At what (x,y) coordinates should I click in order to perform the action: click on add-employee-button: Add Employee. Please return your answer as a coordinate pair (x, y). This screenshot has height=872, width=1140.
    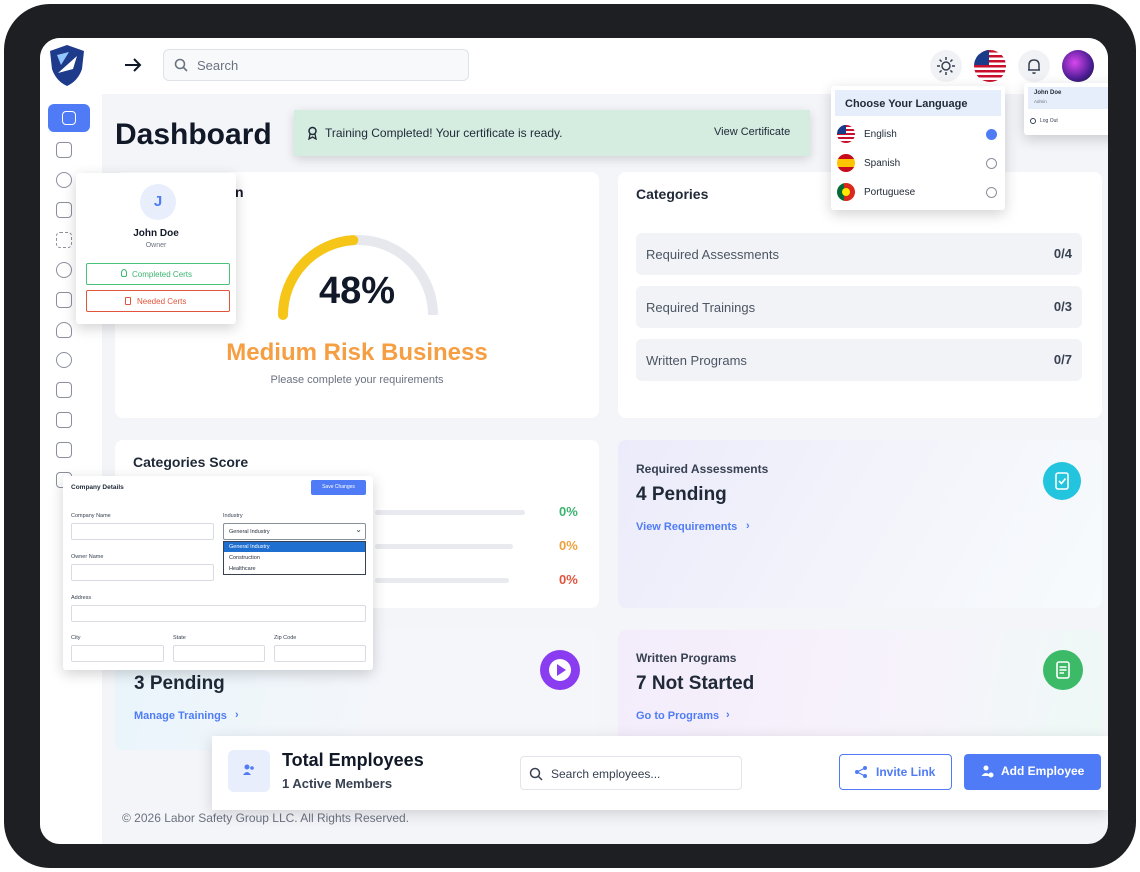
    Looking at the image, I should click on (1032, 772).